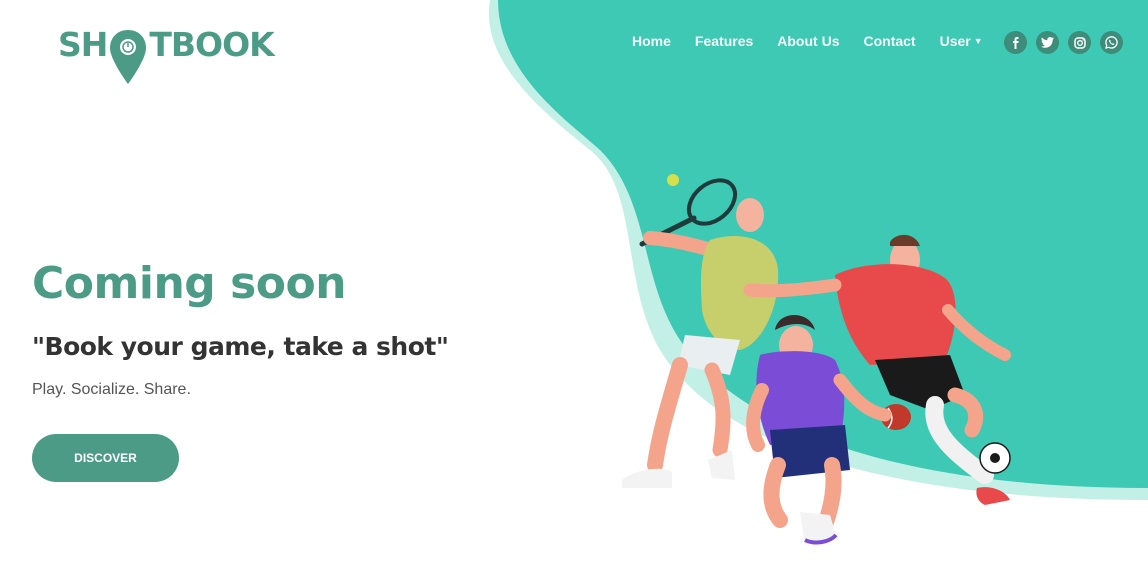  Describe the element at coordinates (105, 458) in the screenshot. I see `discover-button: DISCOVER` at that location.